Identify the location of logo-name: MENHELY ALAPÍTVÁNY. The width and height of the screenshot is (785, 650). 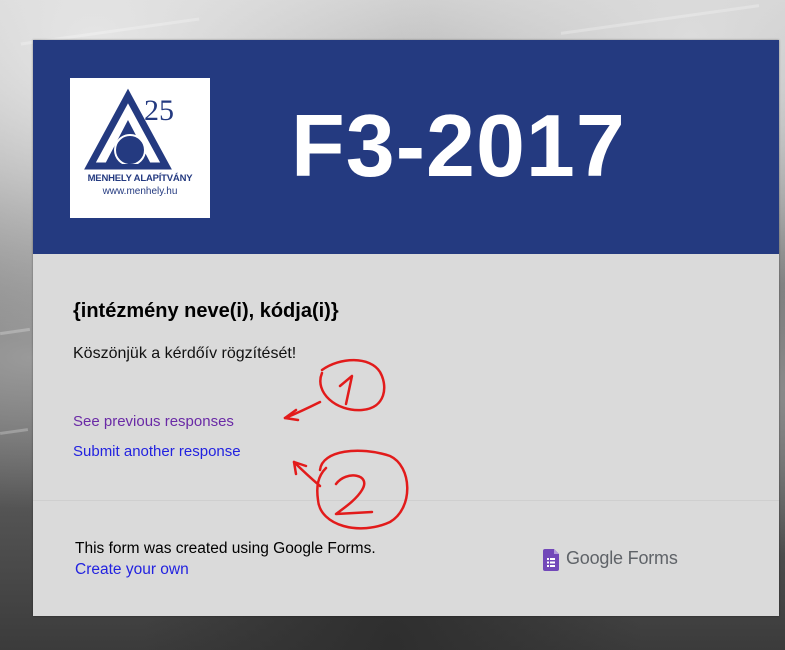
(140, 178).